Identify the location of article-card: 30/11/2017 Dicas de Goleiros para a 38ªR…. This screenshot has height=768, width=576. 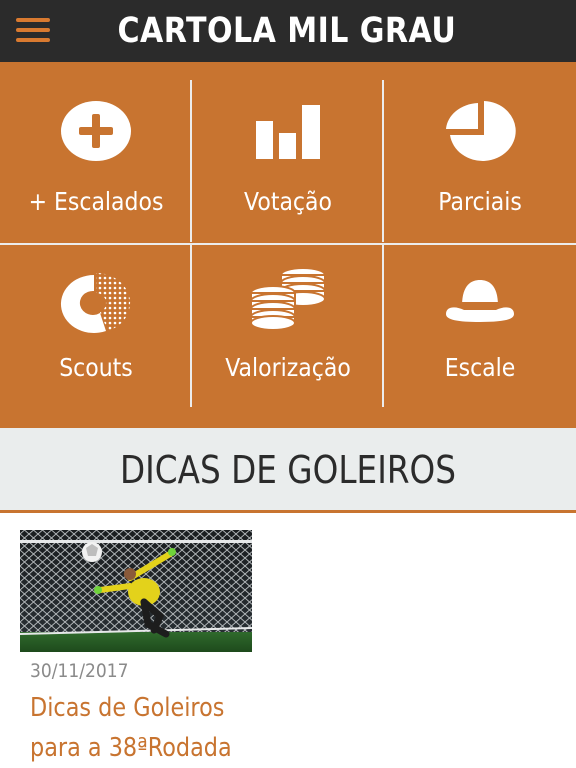
(136, 649).